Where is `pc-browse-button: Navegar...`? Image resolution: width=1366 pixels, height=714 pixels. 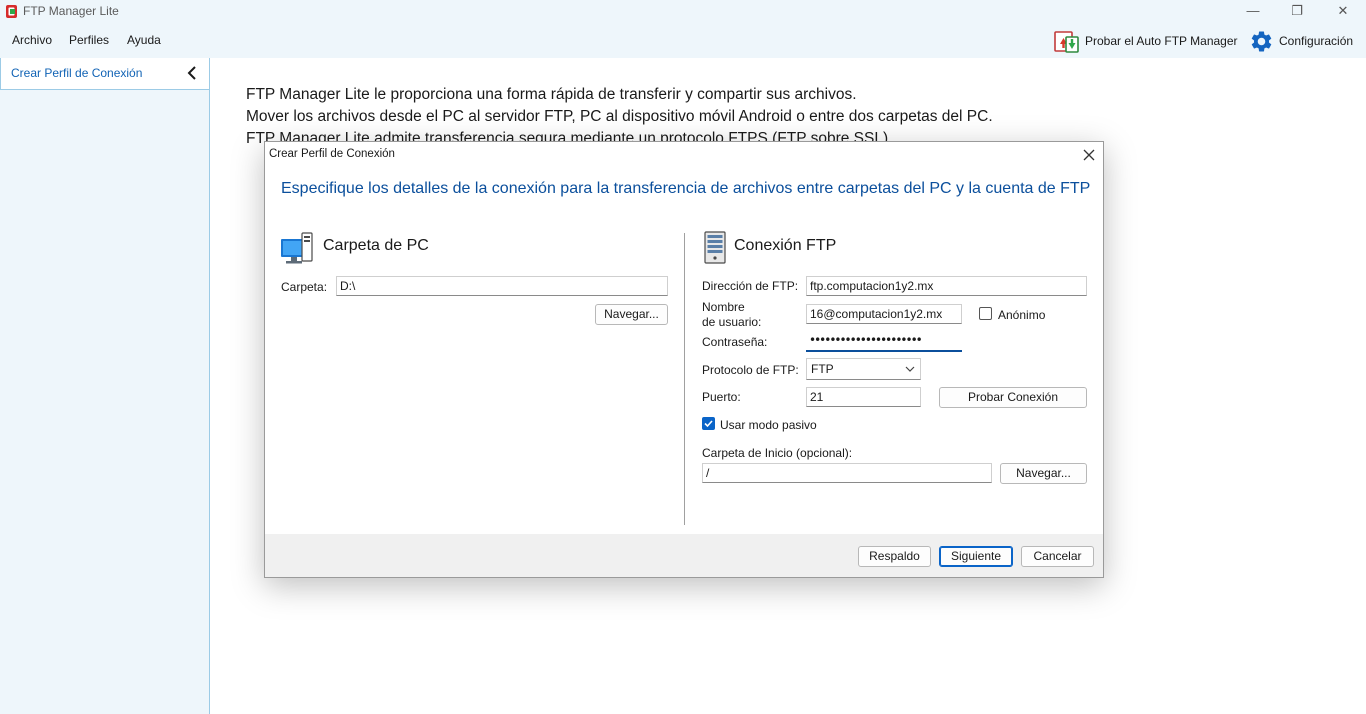
pc-browse-button: Navegar... is located at coordinates (631, 314).